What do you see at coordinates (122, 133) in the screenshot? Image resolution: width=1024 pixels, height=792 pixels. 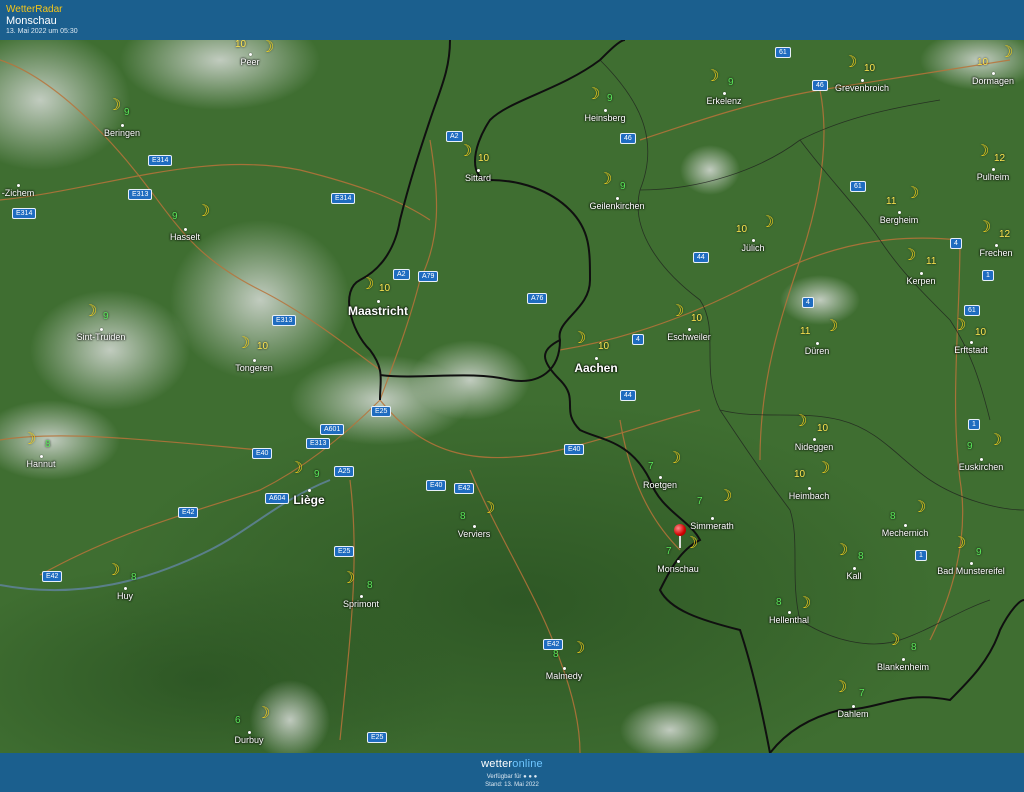 I see `city-label: Beringen` at bounding box center [122, 133].